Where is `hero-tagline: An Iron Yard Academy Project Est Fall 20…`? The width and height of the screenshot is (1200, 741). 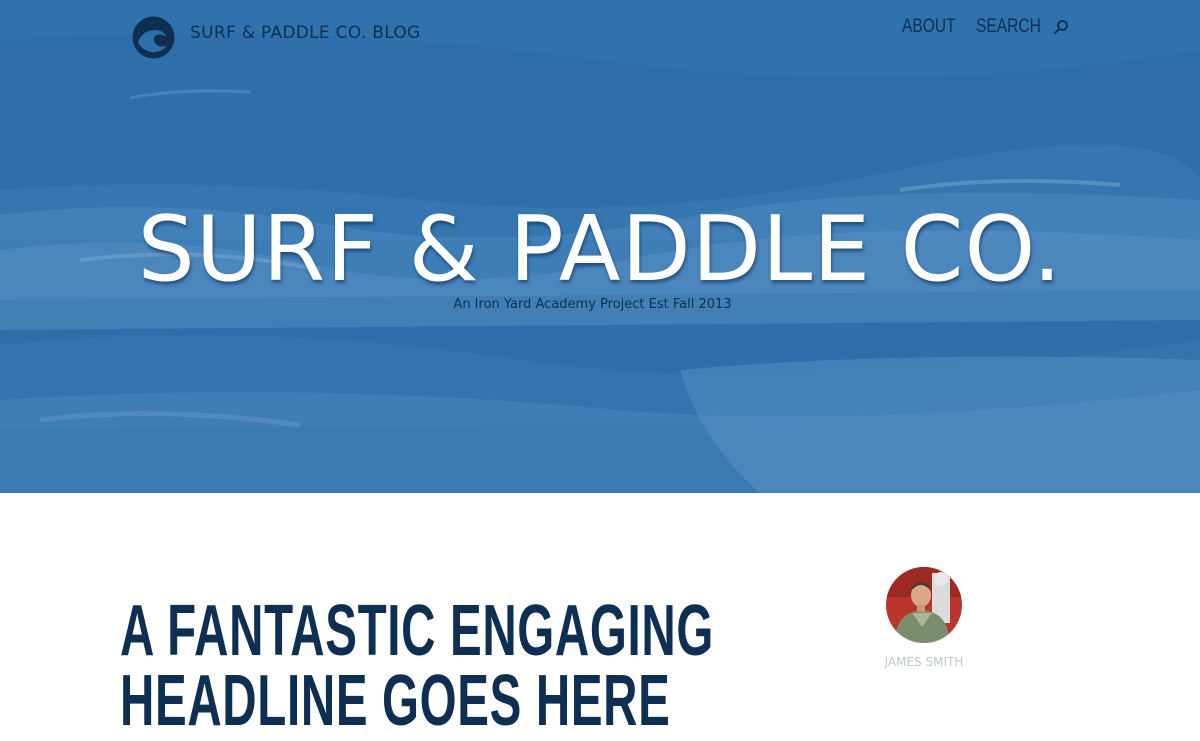 hero-tagline: An Iron Yard Academy Project Est Fall 20… is located at coordinates (592, 304).